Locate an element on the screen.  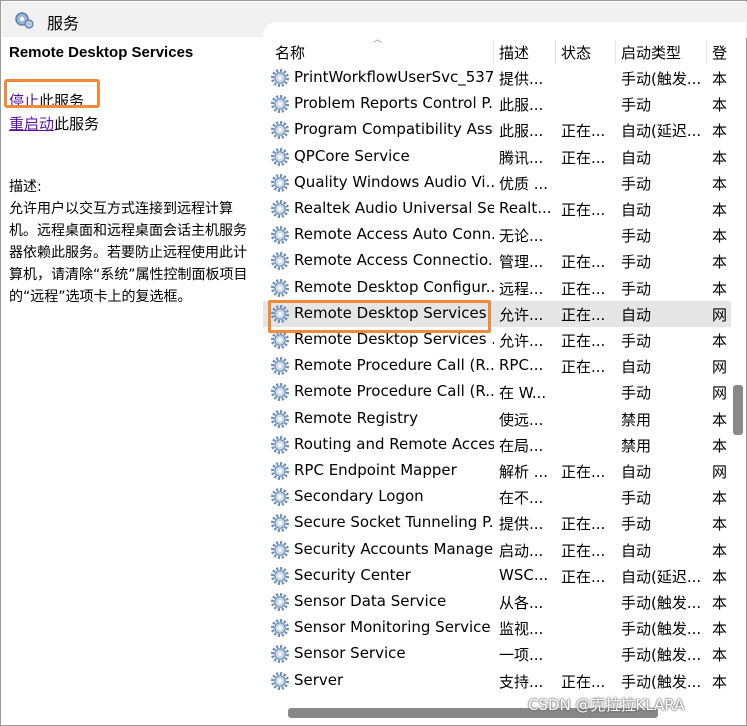
service-row: Remote Registry 使远... 禁用本 is located at coordinates (504, 419).